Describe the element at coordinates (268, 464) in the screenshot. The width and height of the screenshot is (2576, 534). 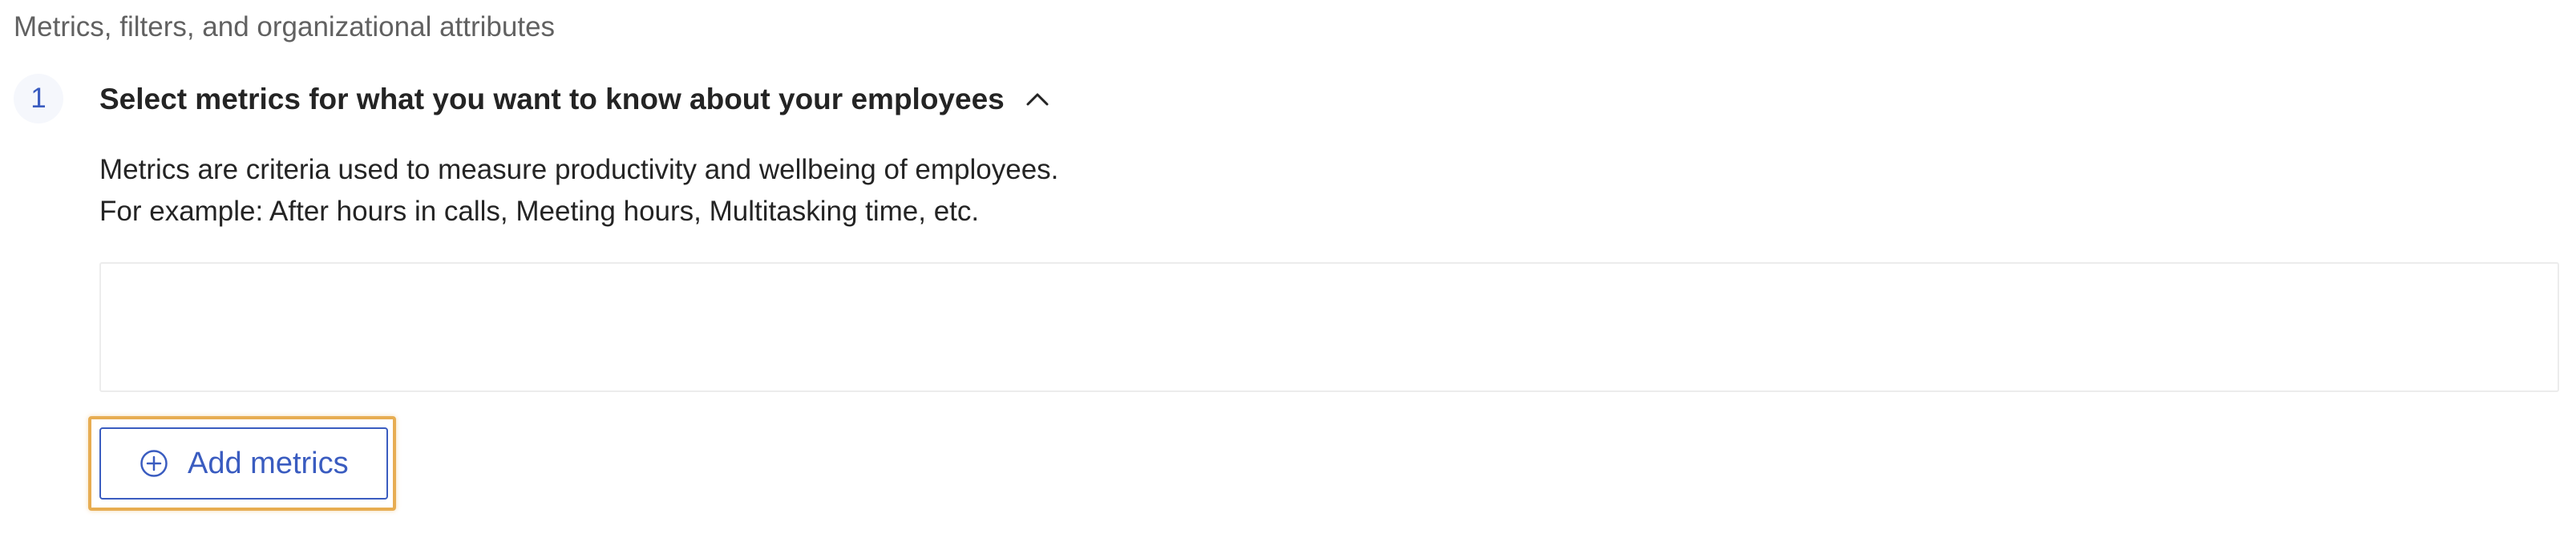
I see `add-metrics-label: Add metrics` at that location.